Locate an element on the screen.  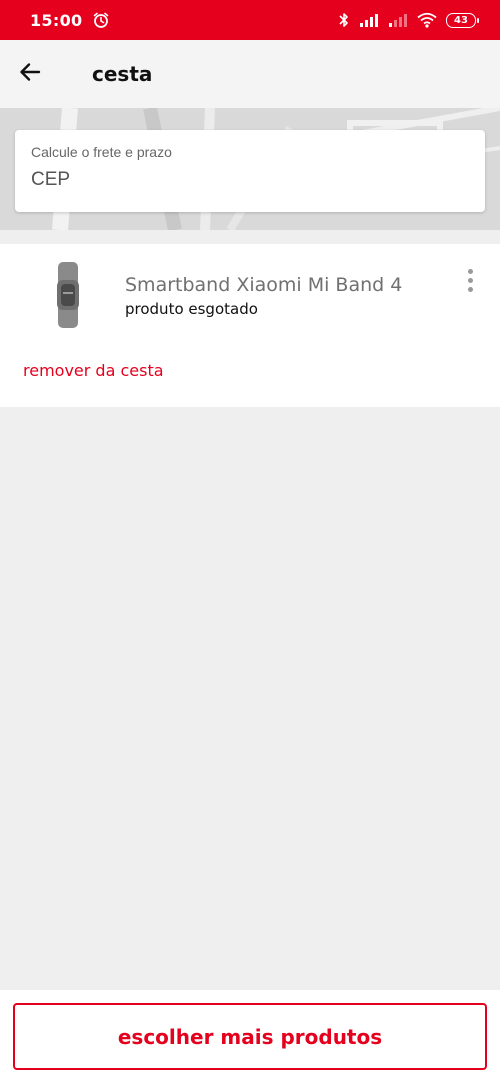
back-button is located at coordinates (30, 74).